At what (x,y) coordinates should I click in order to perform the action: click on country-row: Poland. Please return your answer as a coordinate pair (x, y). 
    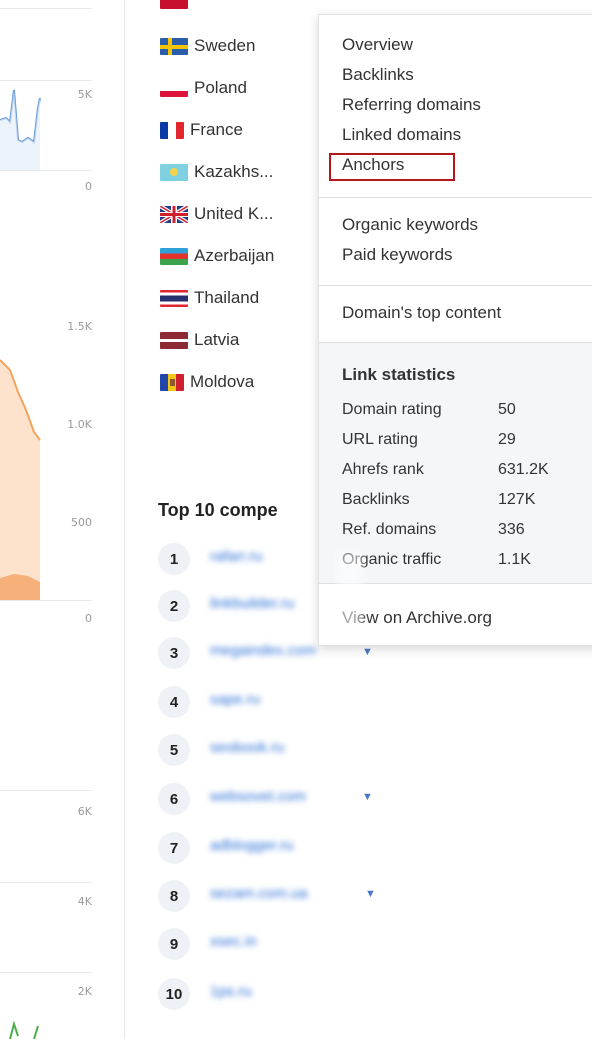
    Looking at the image, I should click on (203, 88).